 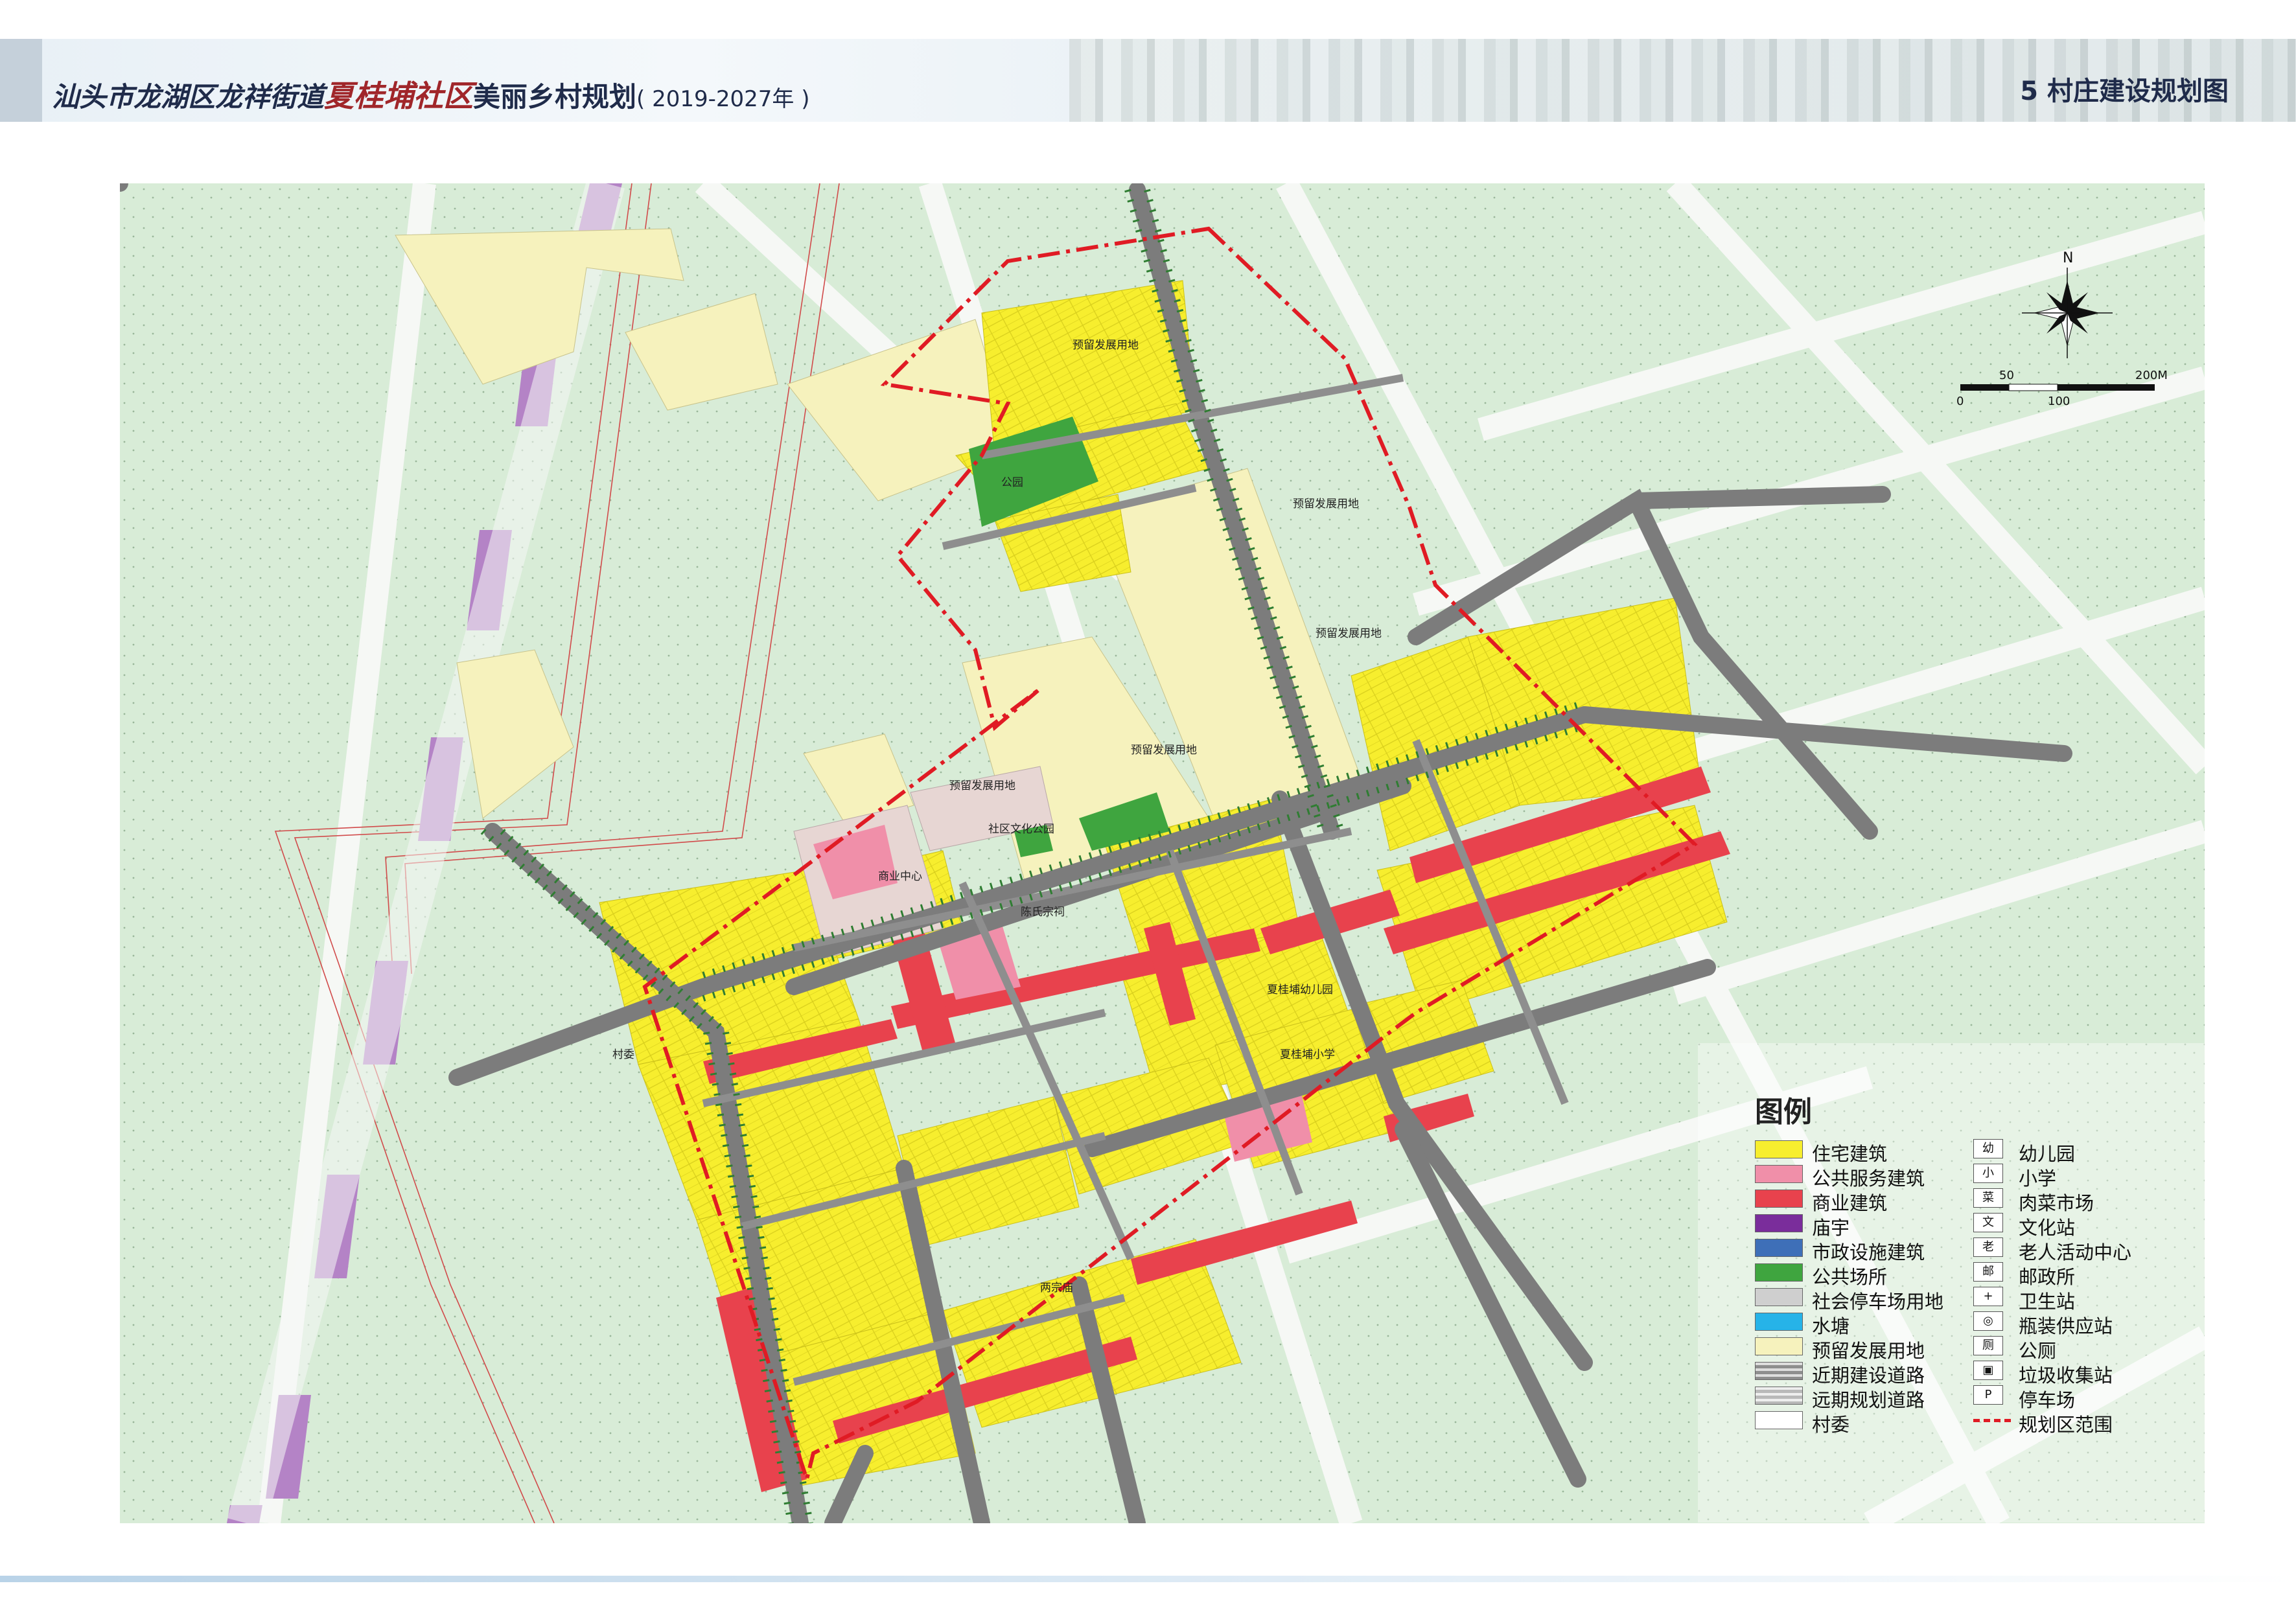 What do you see at coordinates (1988, 1345) in the screenshot?
I see `legend-icon: 厕` at bounding box center [1988, 1345].